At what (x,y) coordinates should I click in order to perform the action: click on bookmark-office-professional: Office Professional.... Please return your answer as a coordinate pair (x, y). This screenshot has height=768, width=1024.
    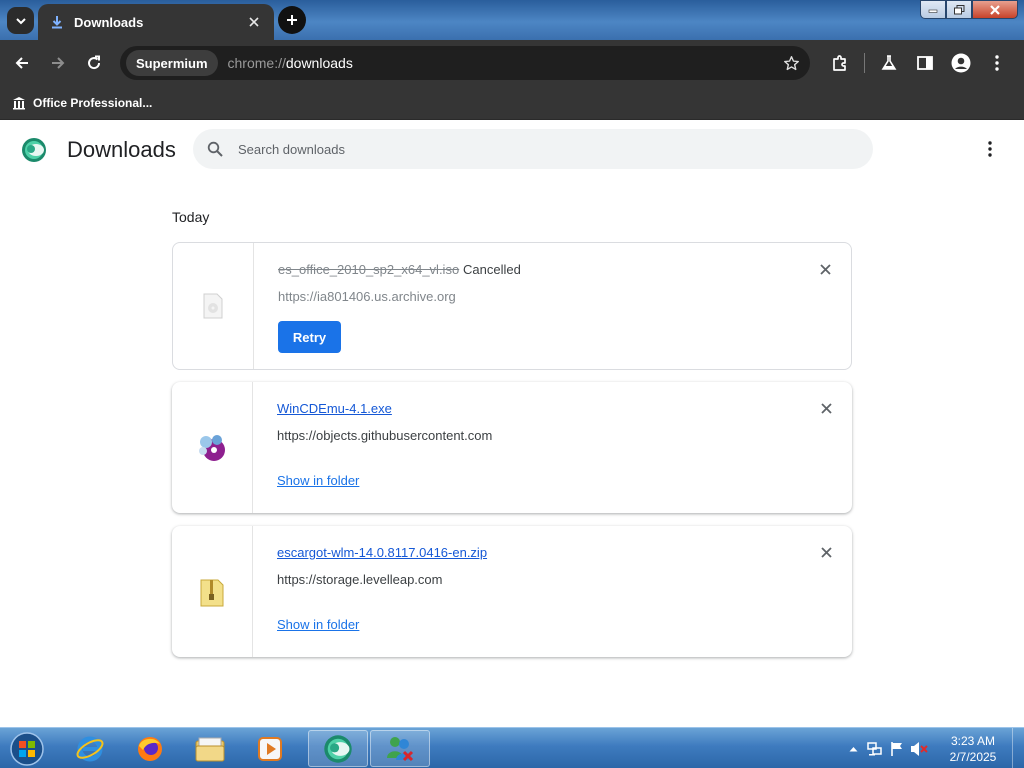
    Looking at the image, I should click on (82, 103).